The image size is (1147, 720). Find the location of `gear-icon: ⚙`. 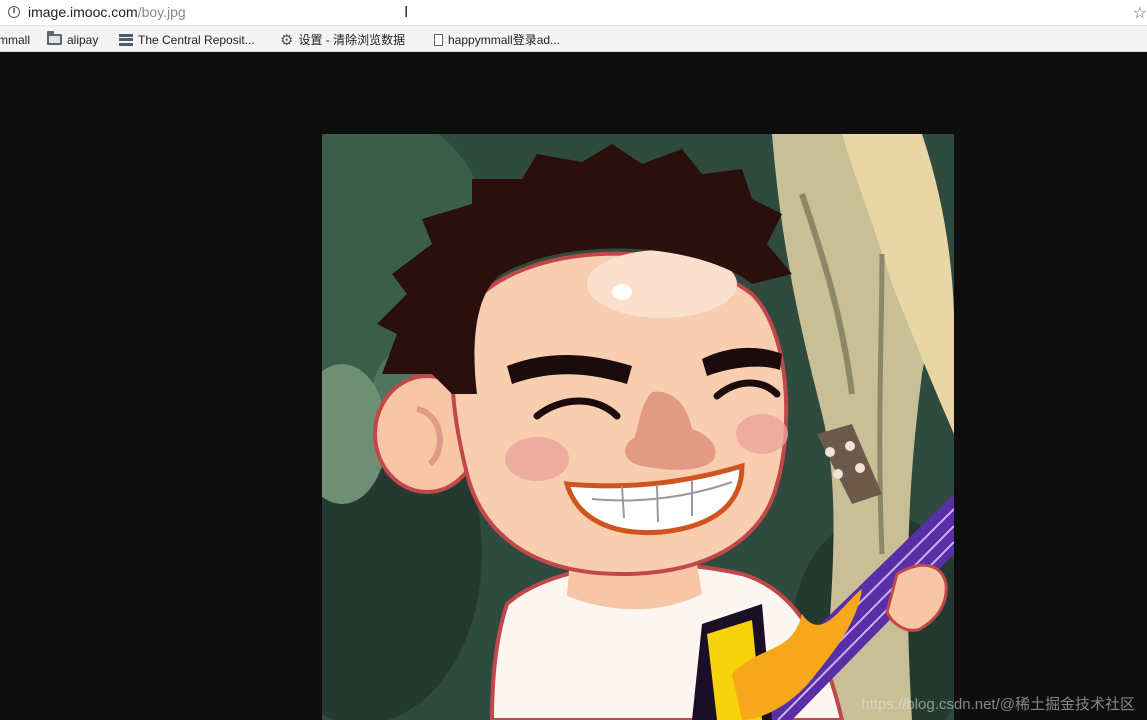

gear-icon: ⚙ is located at coordinates (287, 39).